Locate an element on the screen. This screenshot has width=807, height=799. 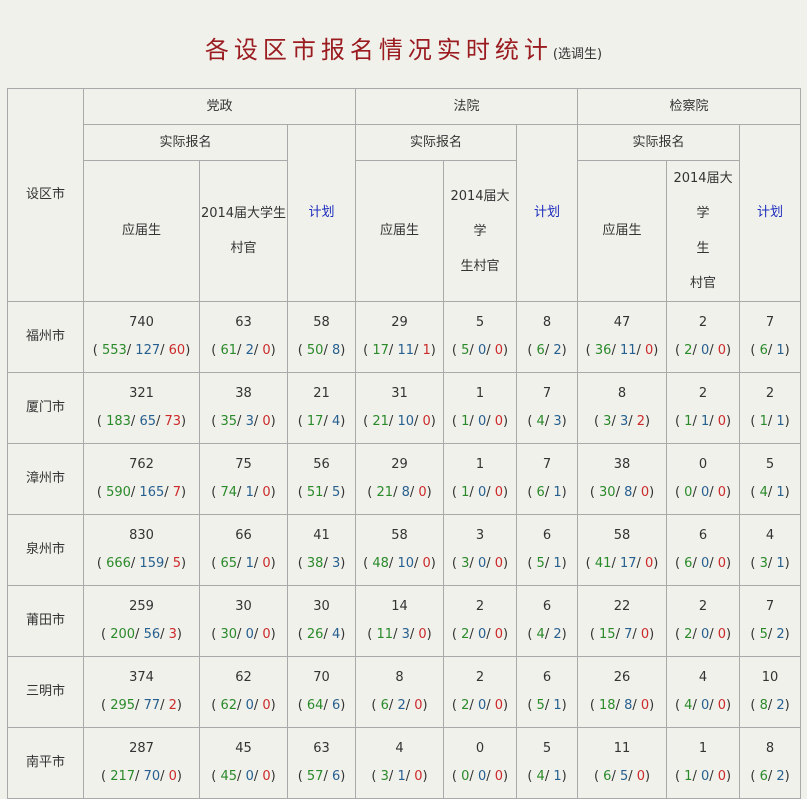
breakdown-value: 666 is located at coordinates (118, 563).